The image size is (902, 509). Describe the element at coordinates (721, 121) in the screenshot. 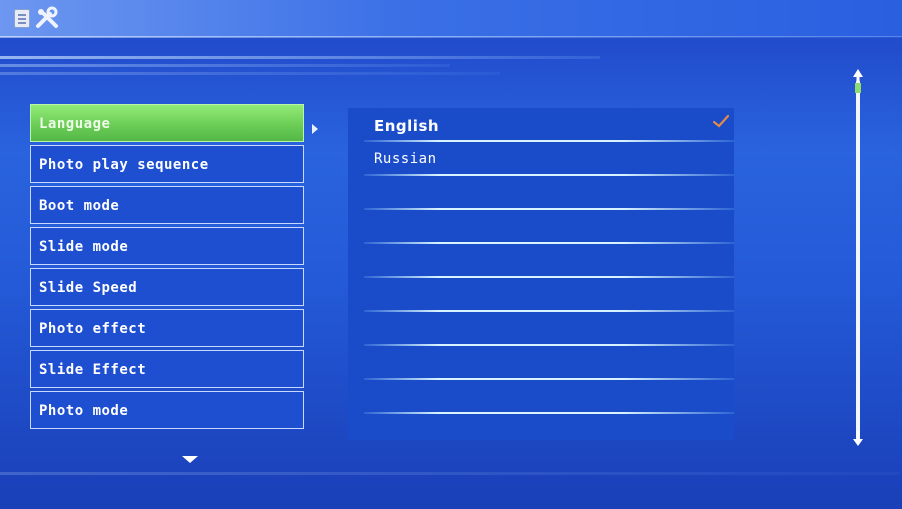

I see `checkmark-icon` at that location.